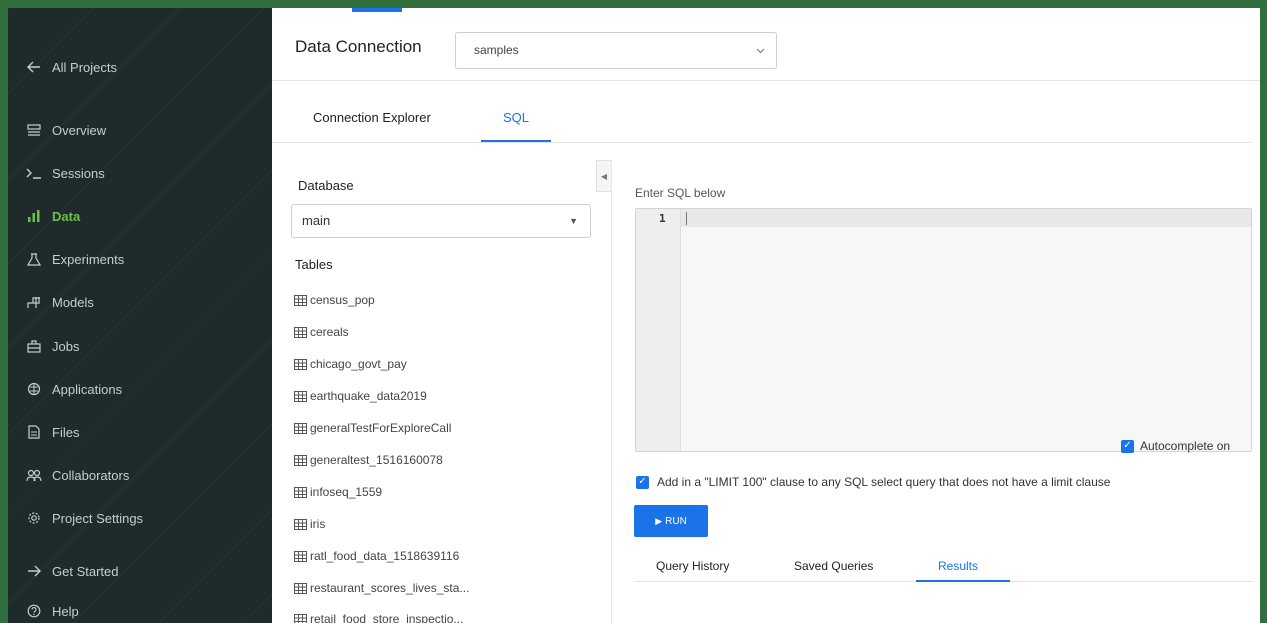 The width and height of the screenshot is (1267, 623). I want to click on nav-get-started: Get Started, so click(71, 571).